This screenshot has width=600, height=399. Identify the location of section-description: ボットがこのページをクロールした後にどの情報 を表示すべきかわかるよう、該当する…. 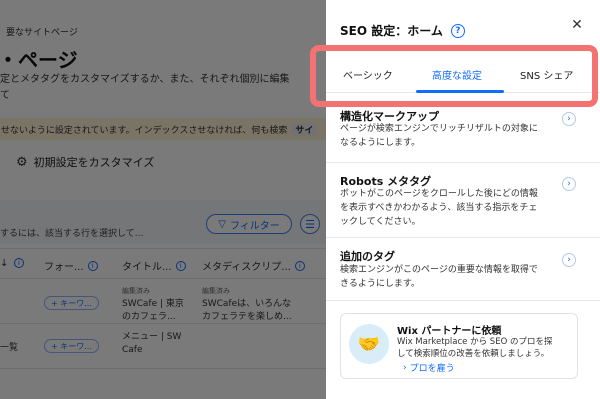
(439, 208).